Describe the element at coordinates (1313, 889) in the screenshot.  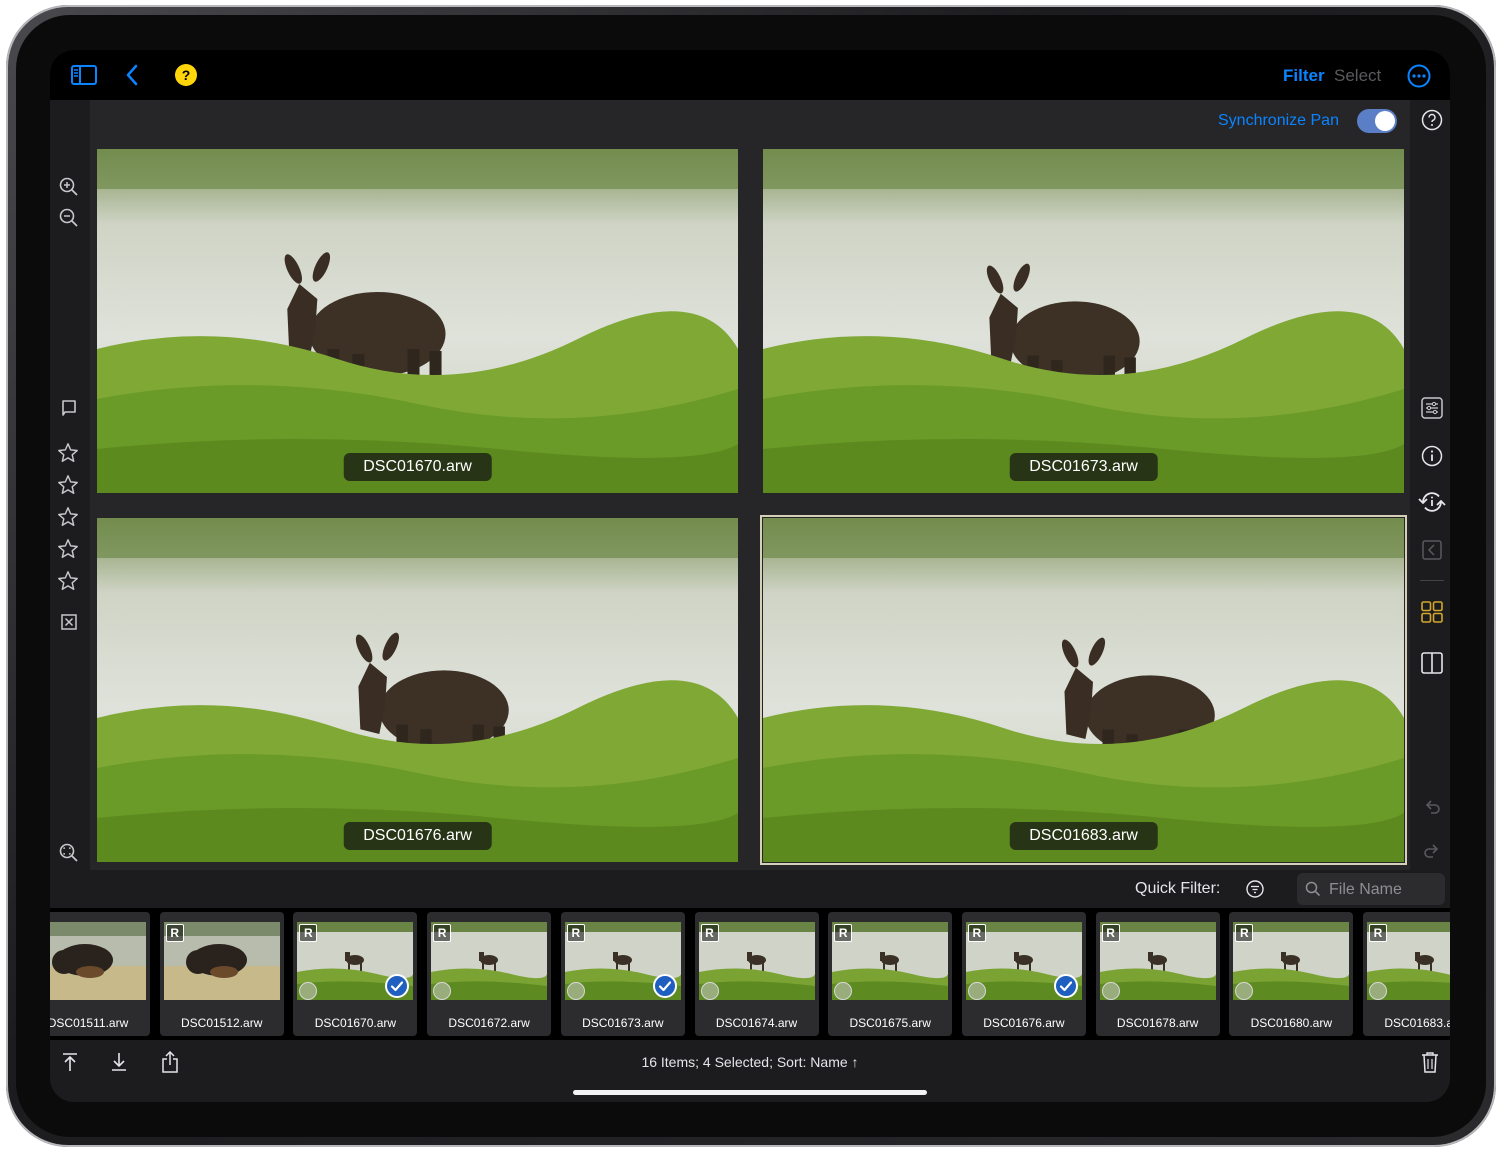
I see `search-icon` at that location.